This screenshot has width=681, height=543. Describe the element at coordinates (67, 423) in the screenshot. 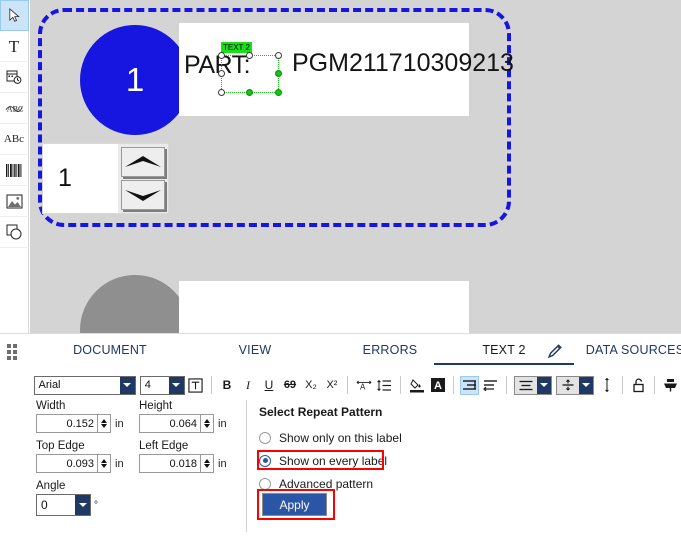

I see `width-input: 0.152` at that location.